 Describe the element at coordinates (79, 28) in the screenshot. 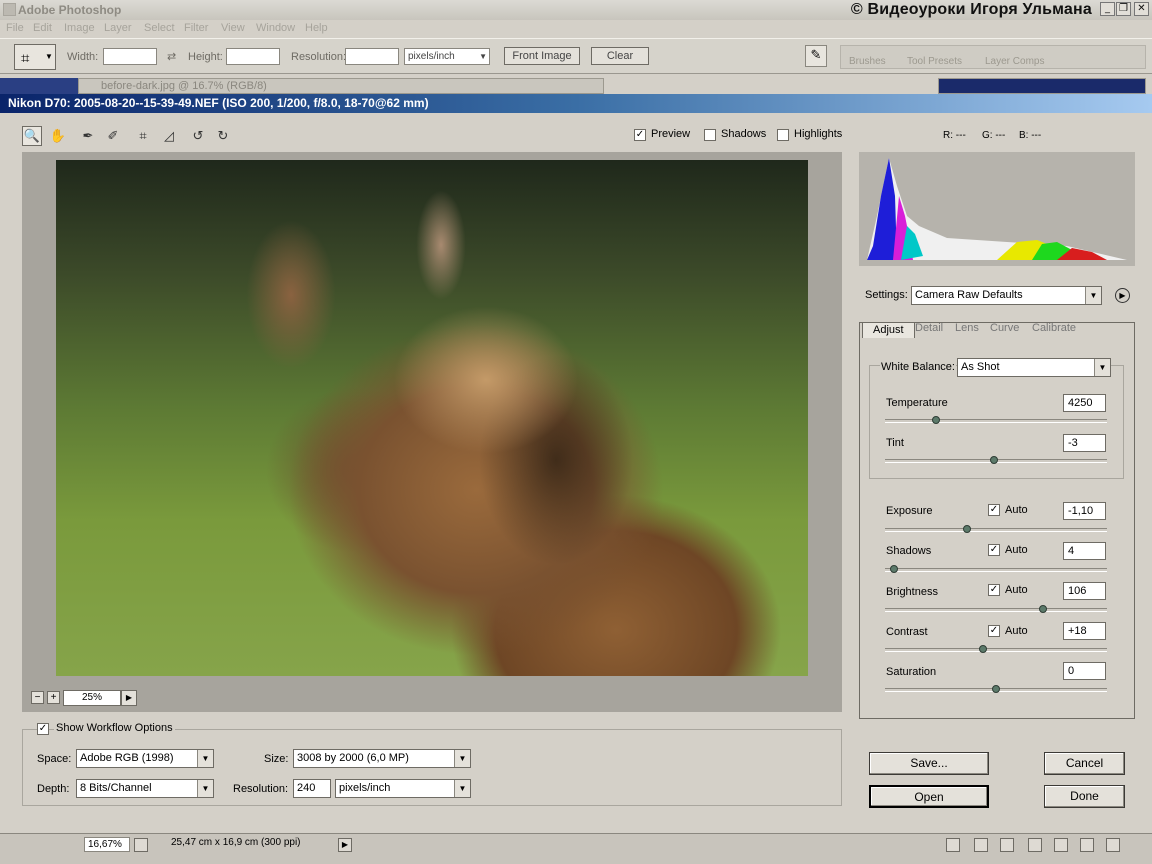

I see `menu-image: Image` at that location.